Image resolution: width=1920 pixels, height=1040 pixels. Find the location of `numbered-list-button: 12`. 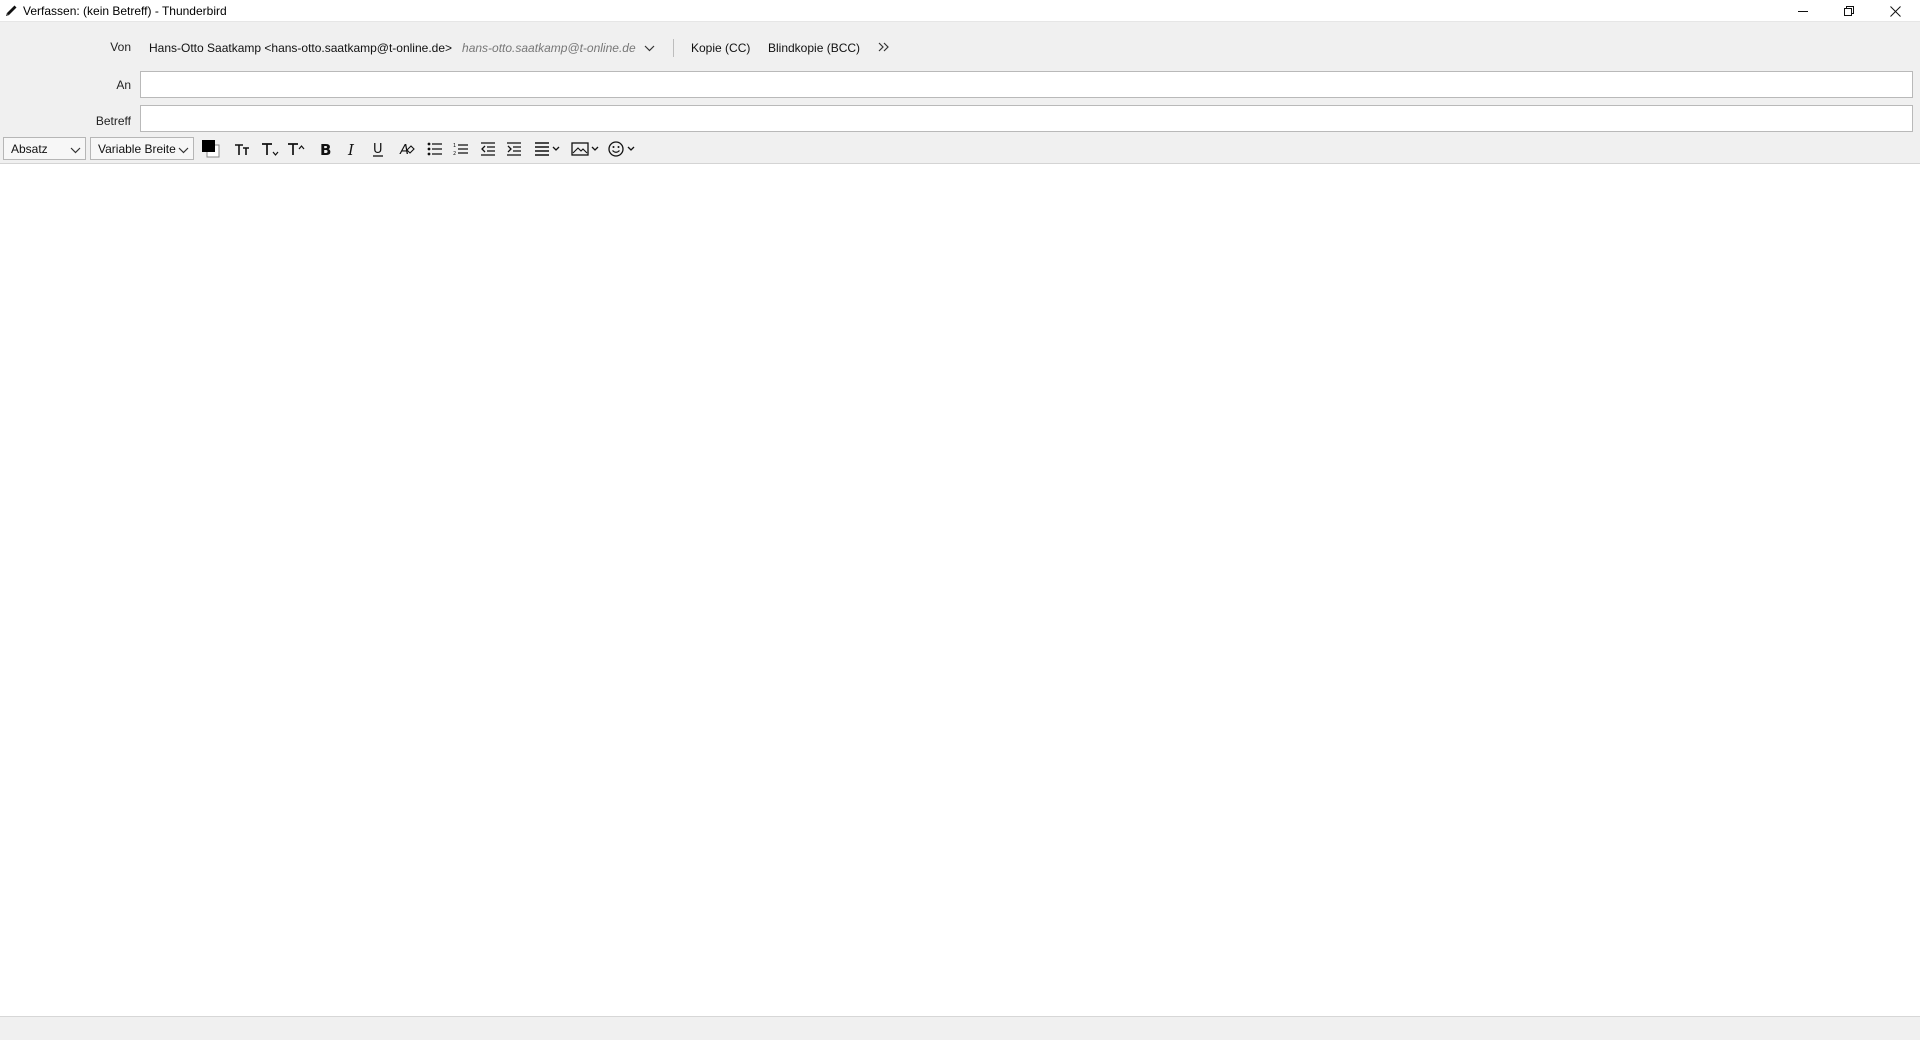

numbered-list-button: 12 is located at coordinates (461, 149).